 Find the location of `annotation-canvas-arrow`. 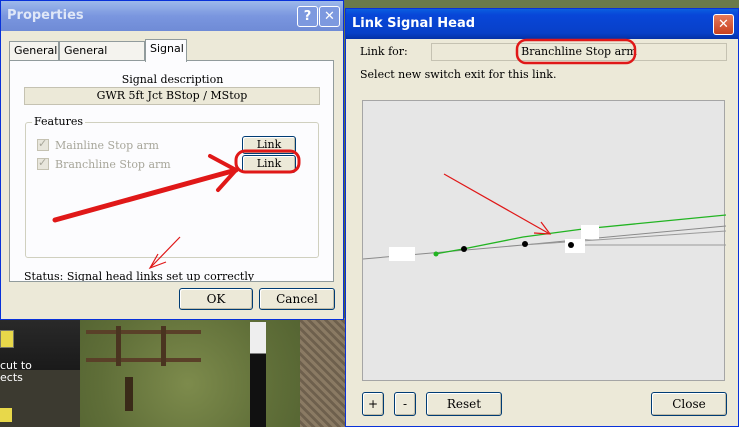

annotation-canvas-arrow is located at coordinates (496, 203).